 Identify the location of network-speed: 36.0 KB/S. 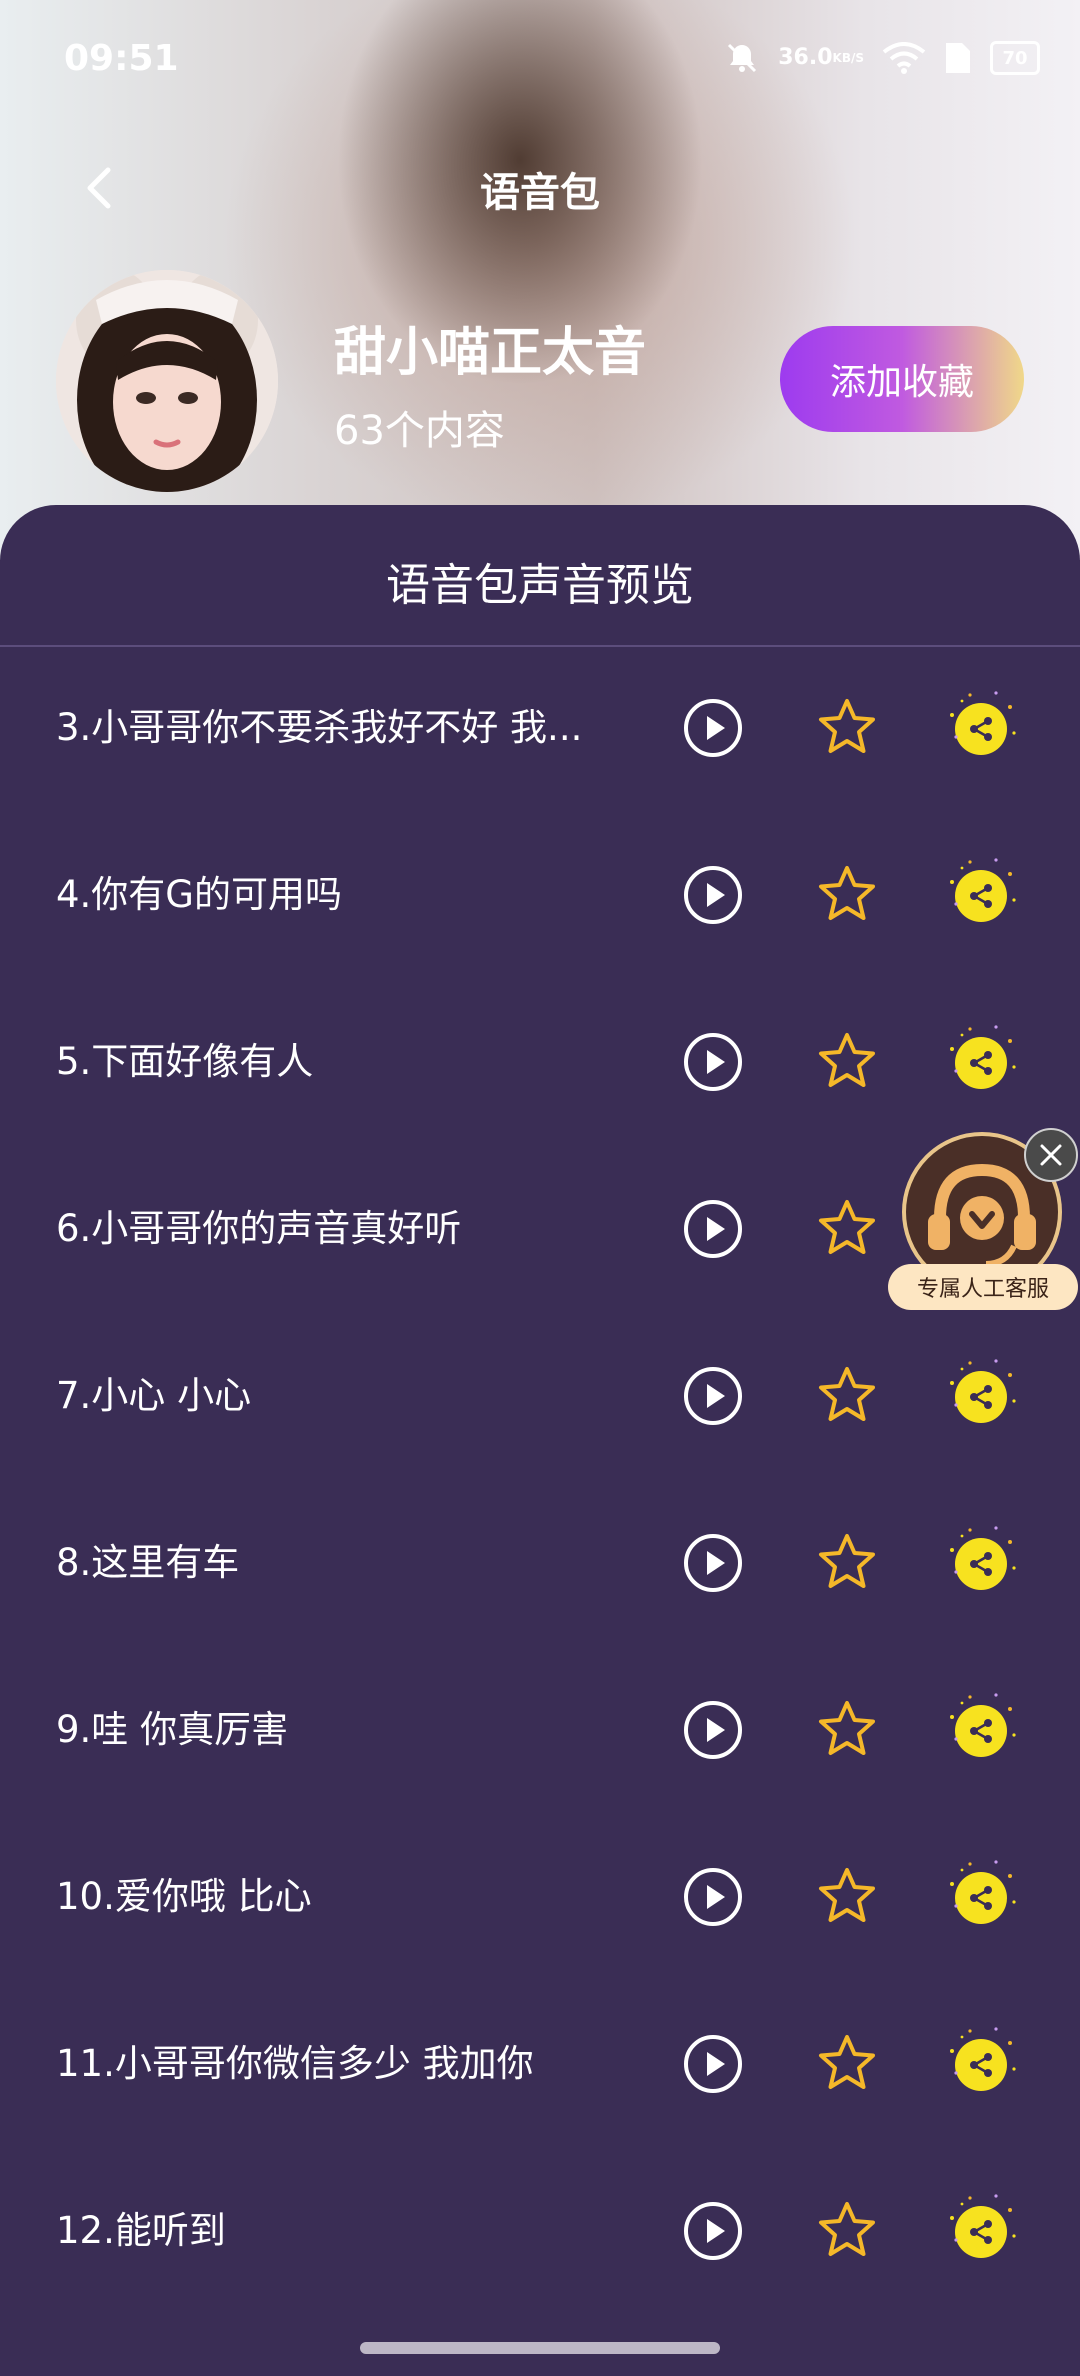
(821, 58).